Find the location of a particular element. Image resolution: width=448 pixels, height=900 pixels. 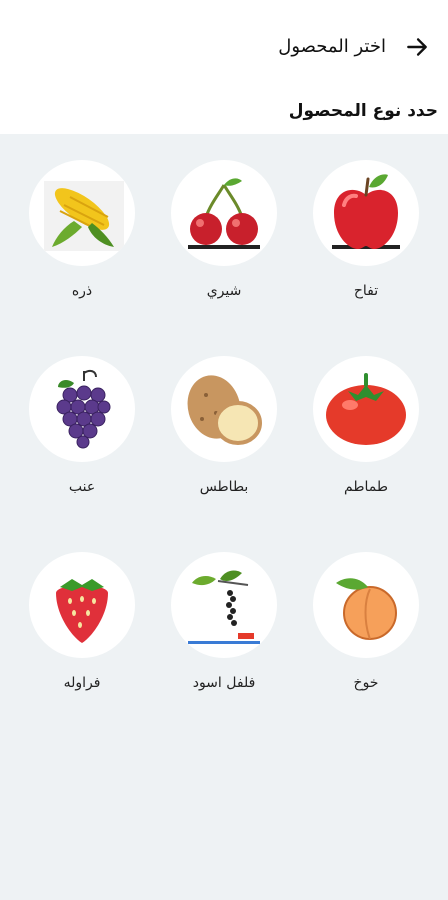

app-header: اختر المحصول is located at coordinates (224, 48).